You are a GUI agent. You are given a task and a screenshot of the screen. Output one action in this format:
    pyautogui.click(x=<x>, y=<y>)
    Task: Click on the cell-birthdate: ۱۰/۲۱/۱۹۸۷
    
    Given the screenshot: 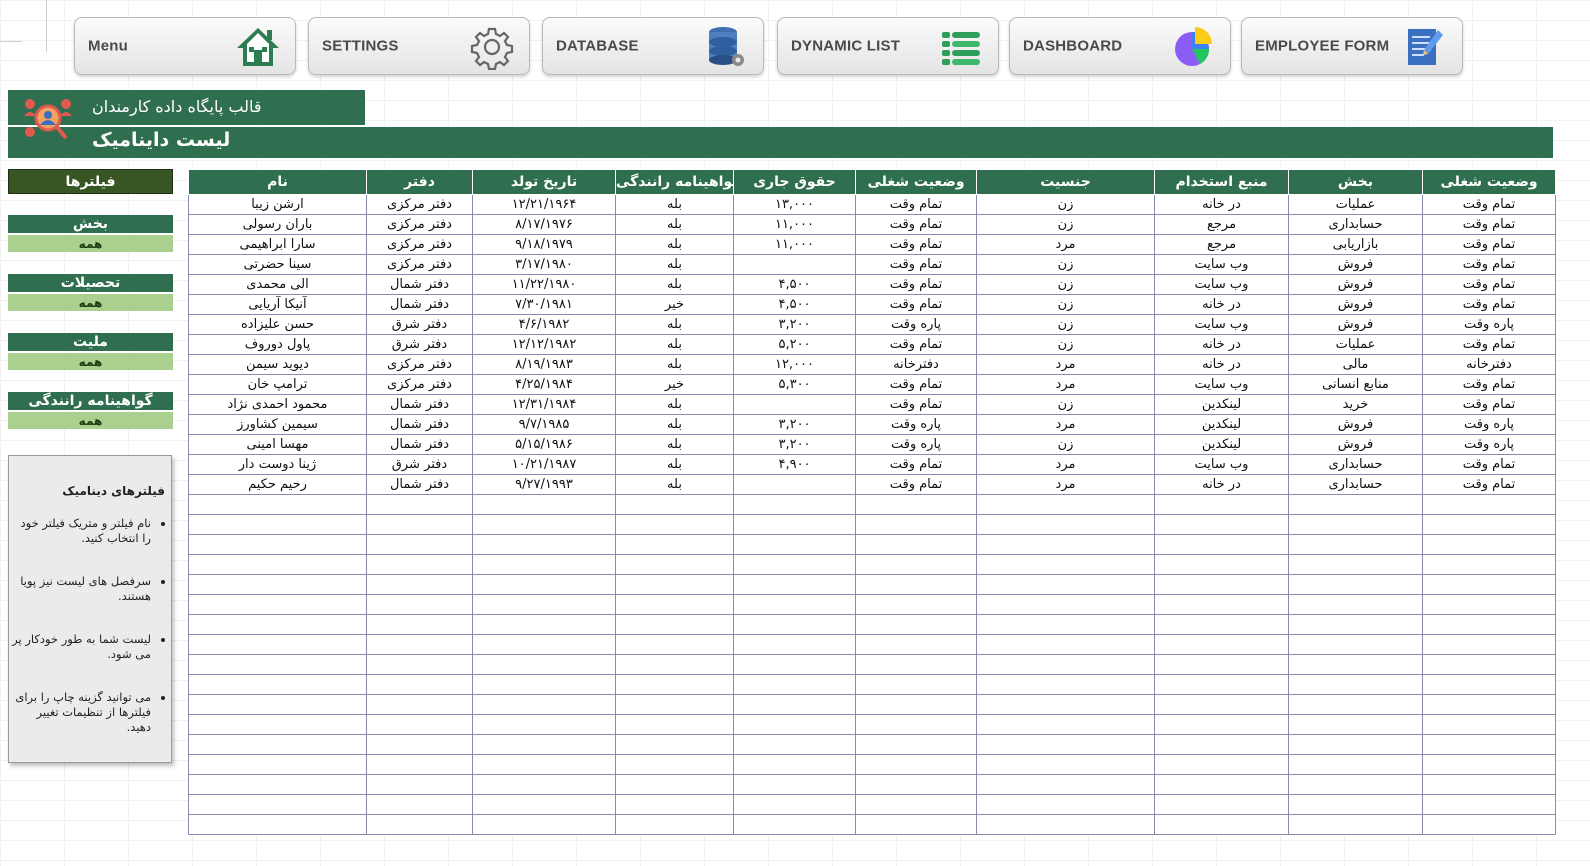 What is the action you would take?
    pyautogui.click(x=544, y=464)
    